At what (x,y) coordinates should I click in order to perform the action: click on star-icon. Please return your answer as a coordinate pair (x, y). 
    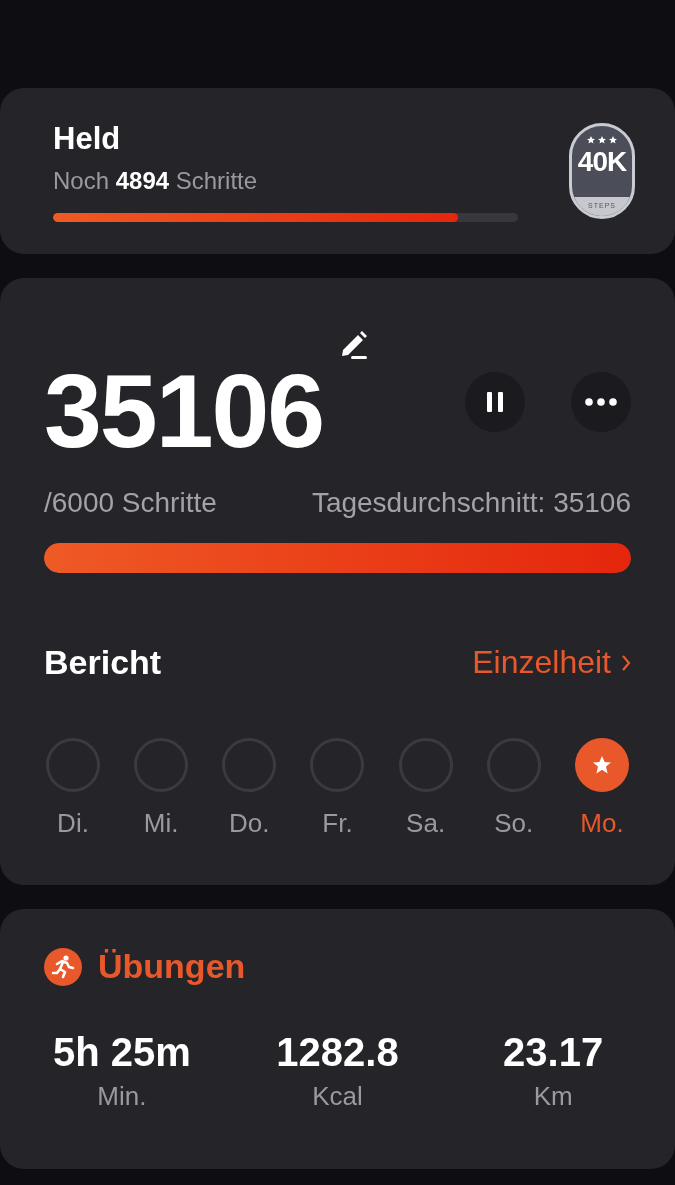
    Looking at the image, I should click on (601, 765).